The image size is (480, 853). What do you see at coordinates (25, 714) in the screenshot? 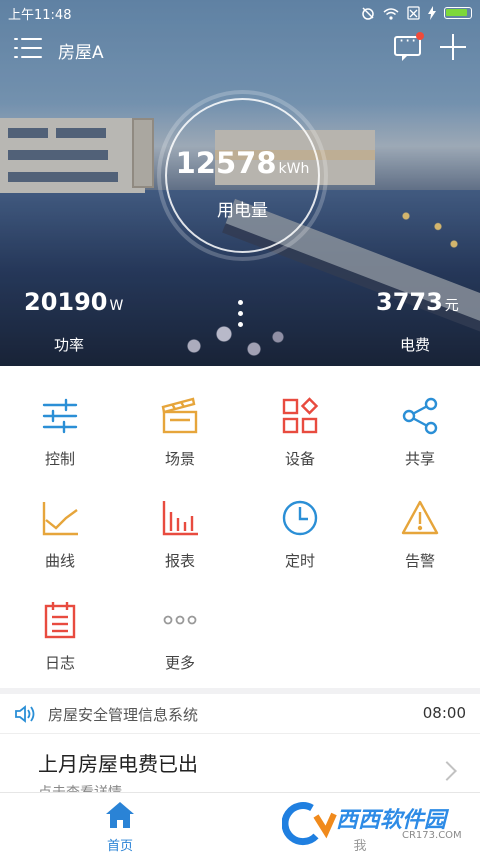
I see `speaker-icon` at bounding box center [25, 714].